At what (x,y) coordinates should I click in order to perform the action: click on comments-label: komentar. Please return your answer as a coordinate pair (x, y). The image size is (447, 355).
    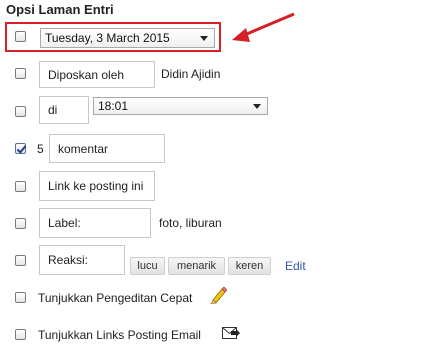
    Looking at the image, I should click on (83, 148).